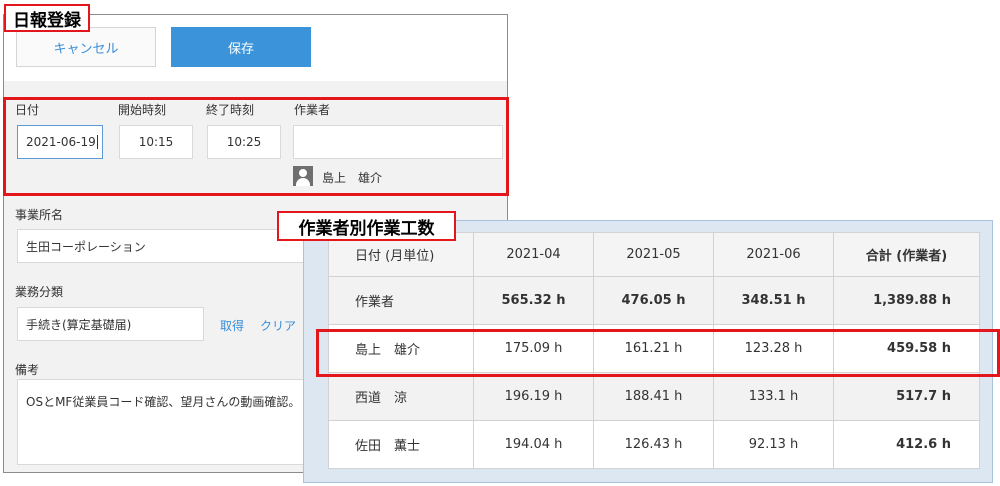  Describe the element at coordinates (39, 292) in the screenshot. I see `category-label: 業務分類` at that location.